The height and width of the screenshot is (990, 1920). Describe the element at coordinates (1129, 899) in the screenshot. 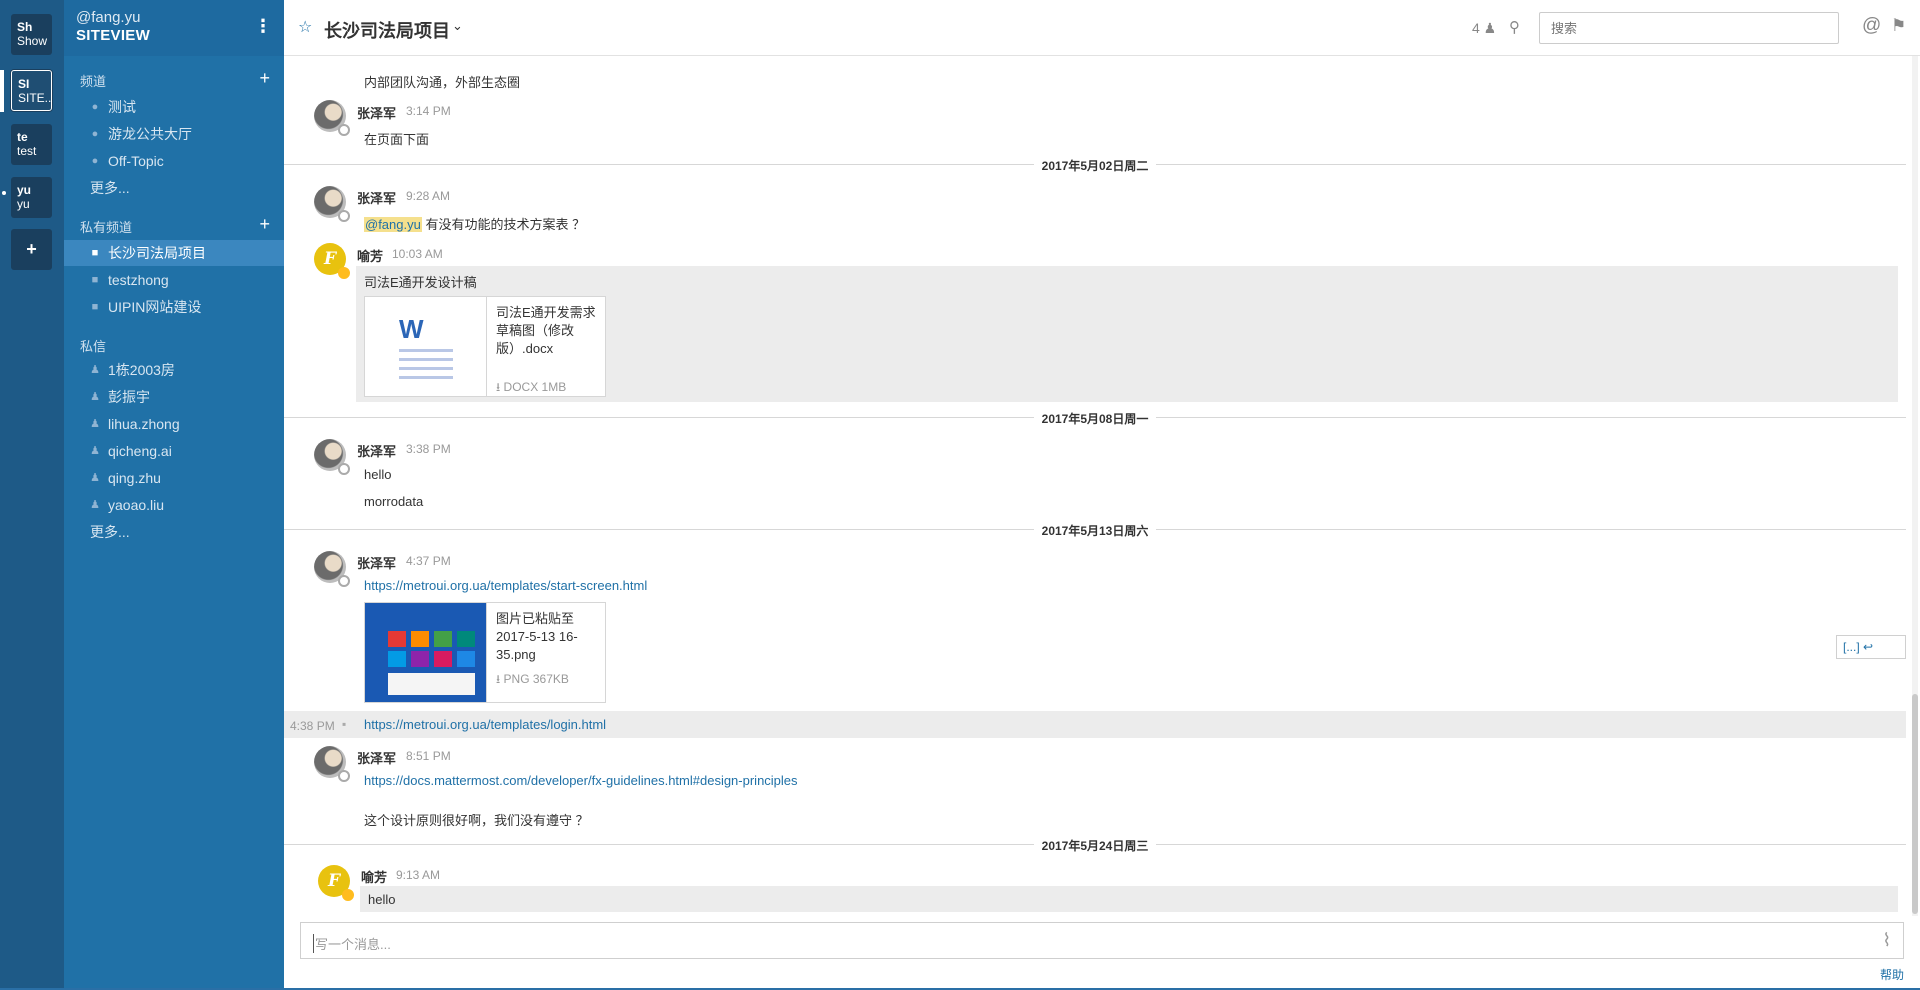

I see `post-highlight` at that location.